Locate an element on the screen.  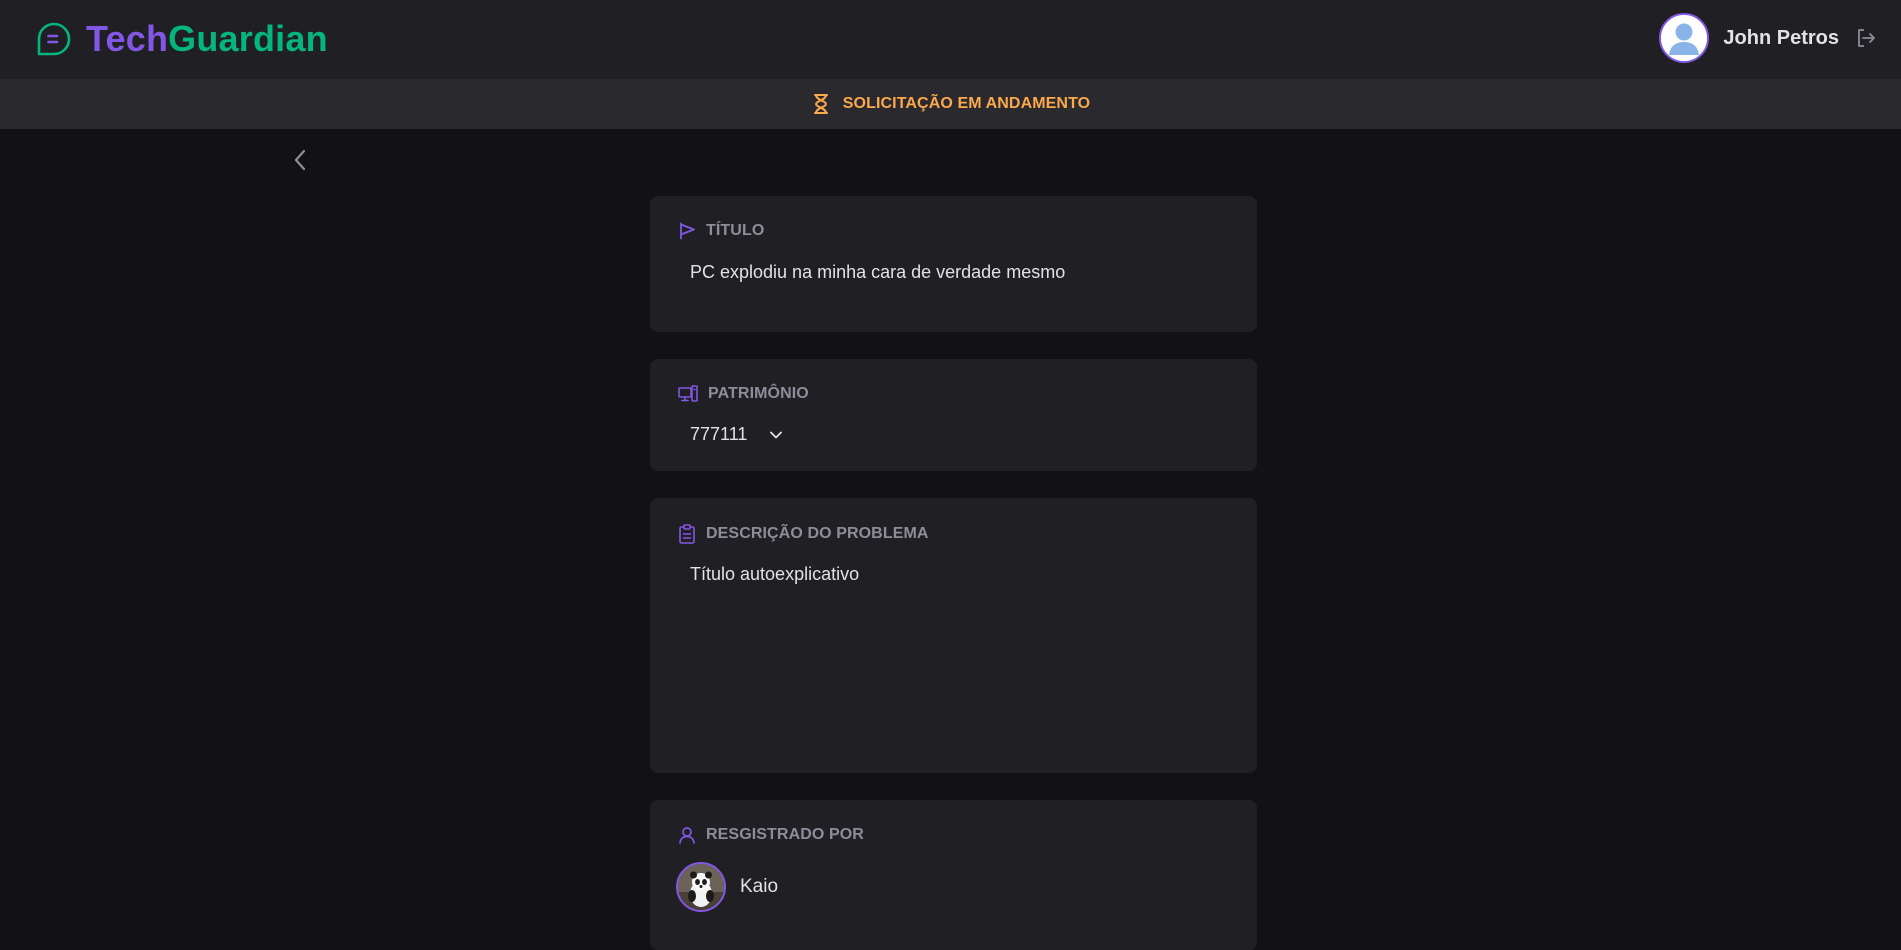
flag-icon is located at coordinates (687, 231).